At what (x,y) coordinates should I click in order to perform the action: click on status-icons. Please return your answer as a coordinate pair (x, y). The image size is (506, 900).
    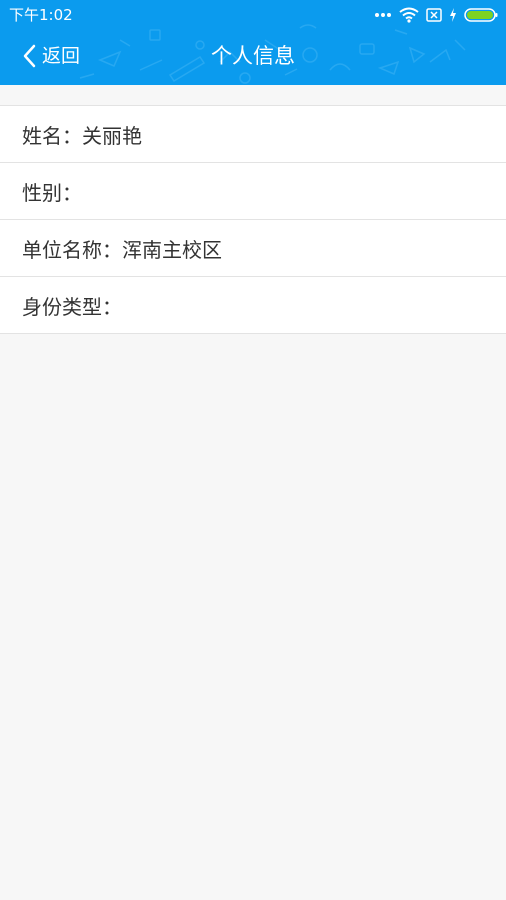
    Looking at the image, I should click on (436, 15).